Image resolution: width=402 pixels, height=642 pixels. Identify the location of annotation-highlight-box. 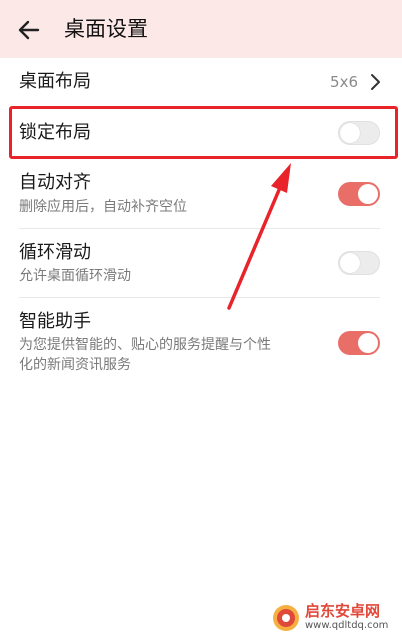
(203, 132).